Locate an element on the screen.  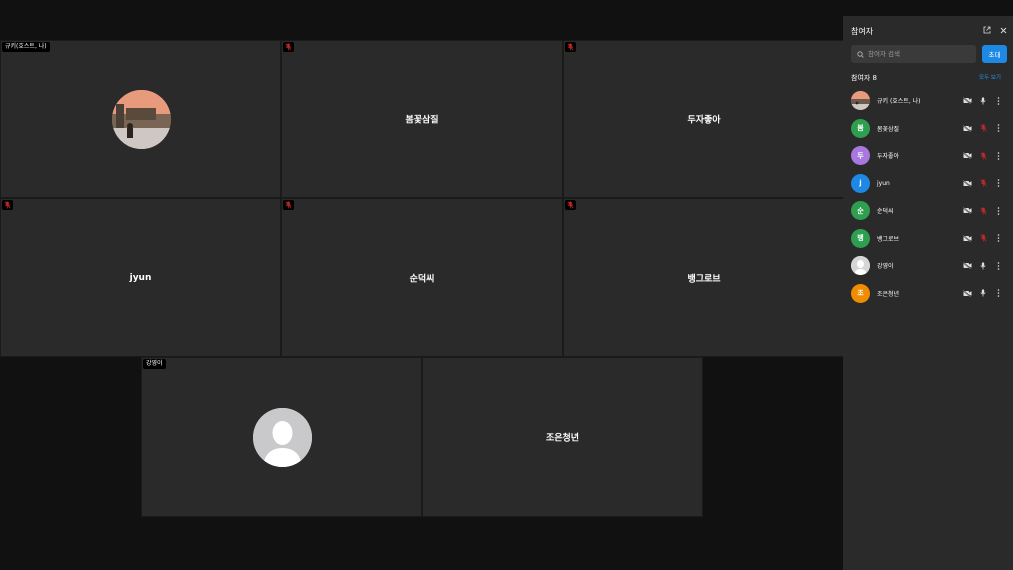
avatar-initial: 조 is located at coordinates (860, 293).